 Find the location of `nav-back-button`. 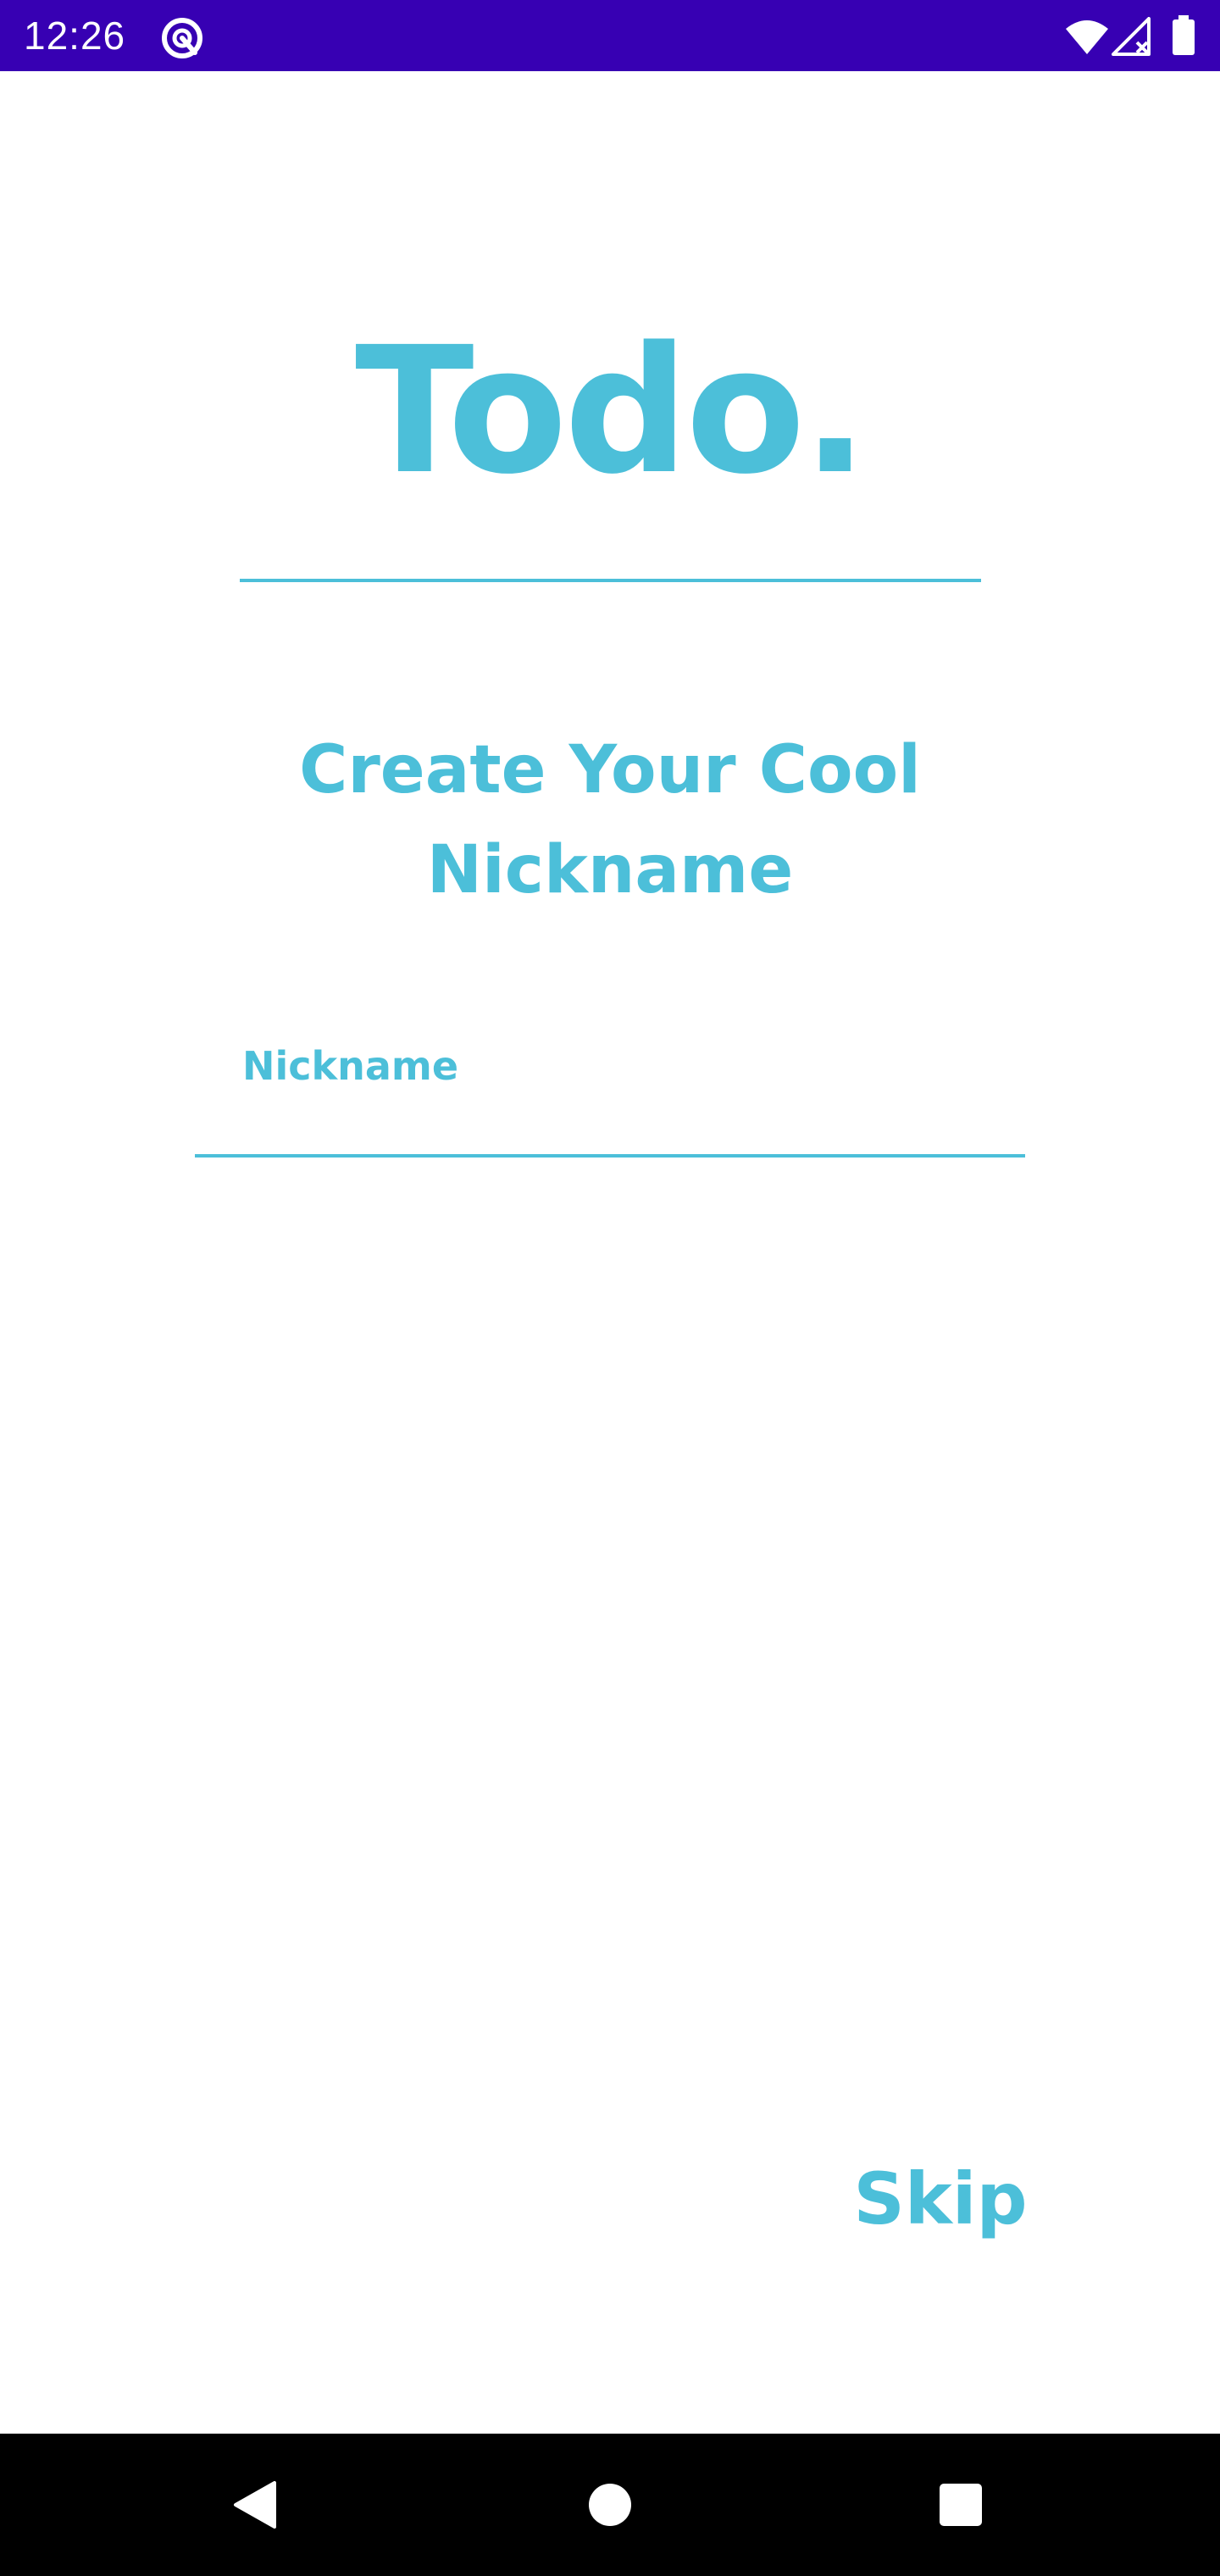

nav-back-button is located at coordinates (254, 2504).